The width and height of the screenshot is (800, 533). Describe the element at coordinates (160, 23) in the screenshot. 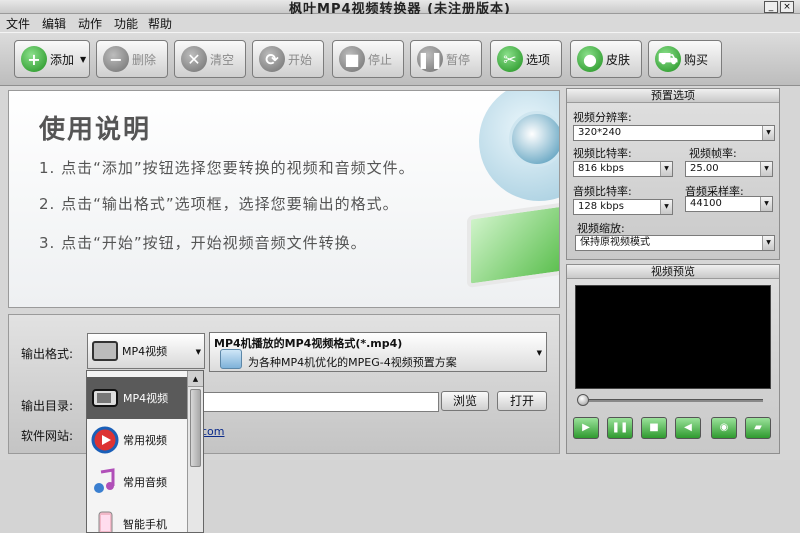

I see `menu-help: 帮助` at that location.